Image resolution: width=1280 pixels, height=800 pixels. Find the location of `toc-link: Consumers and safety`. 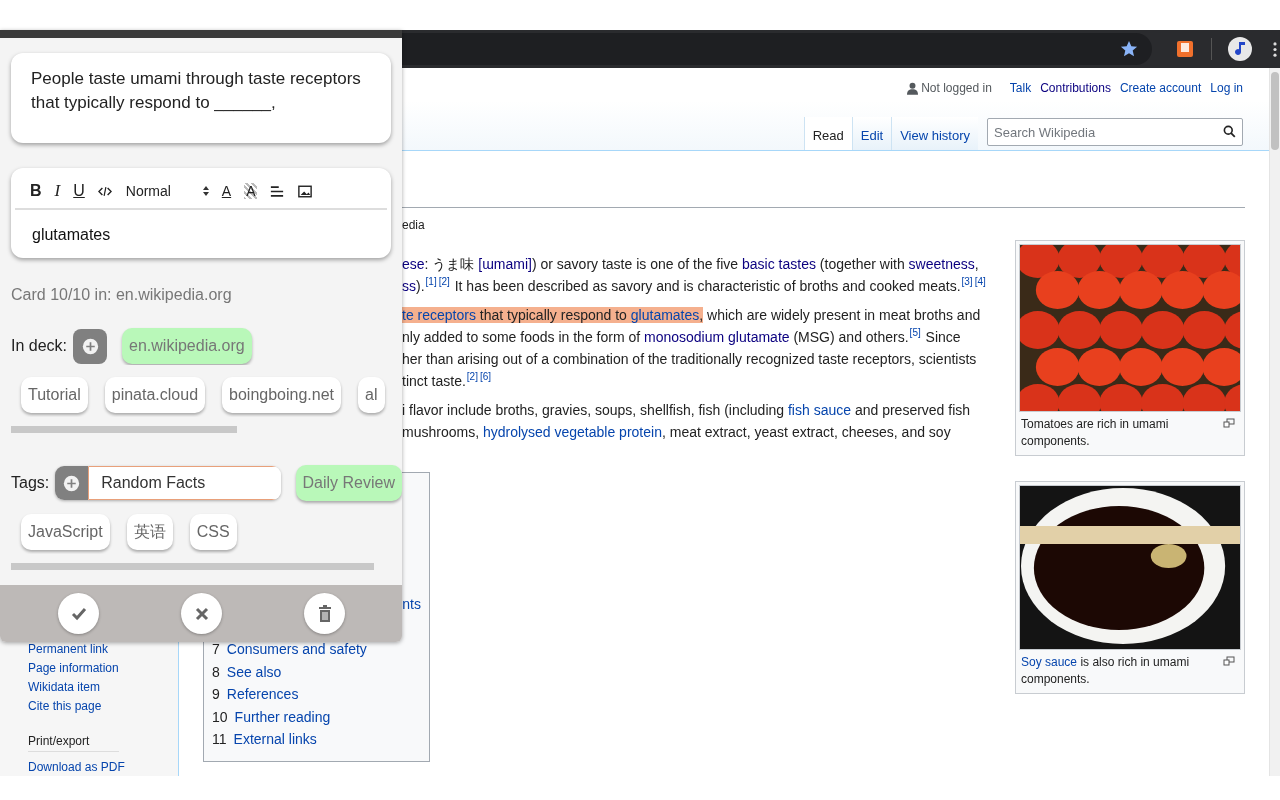

toc-link: Consumers and safety is located at coordinates (296, 649).